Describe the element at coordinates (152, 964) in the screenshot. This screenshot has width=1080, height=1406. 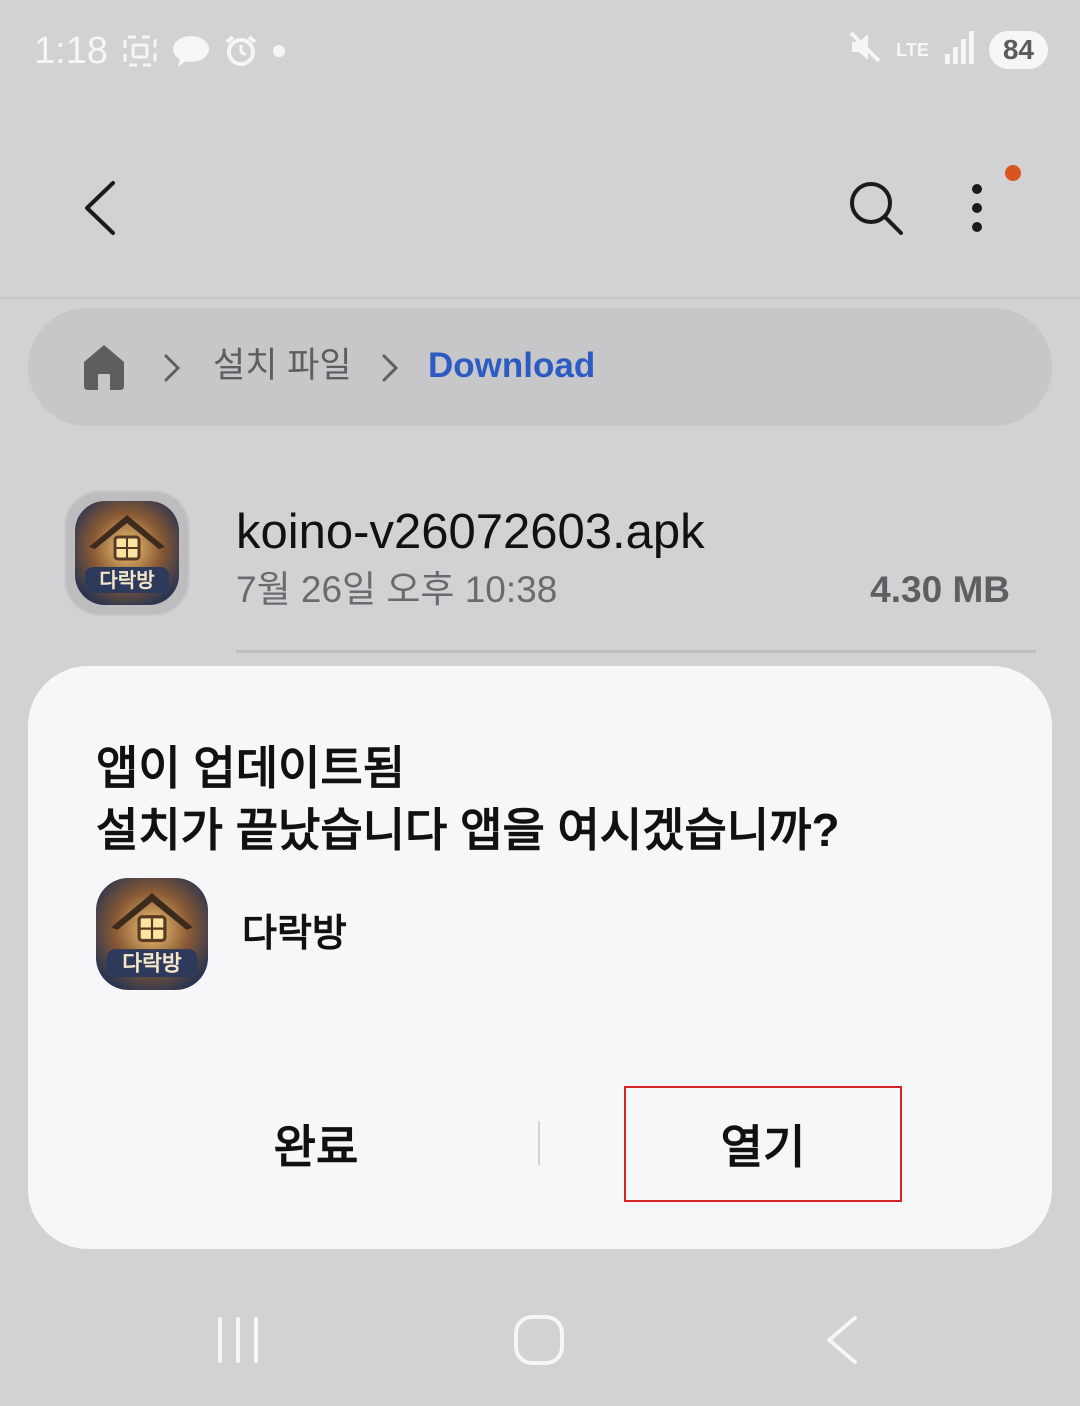
I see `dialog-icon-text: 다락방` at that location.